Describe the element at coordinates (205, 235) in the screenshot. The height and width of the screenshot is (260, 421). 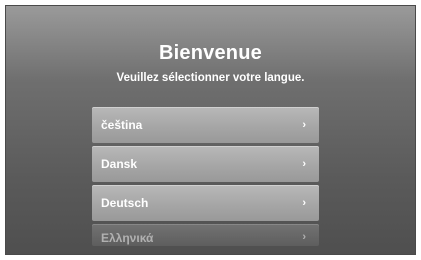
I see `language-item-ellinika: Ελληνικά ›` at that location.